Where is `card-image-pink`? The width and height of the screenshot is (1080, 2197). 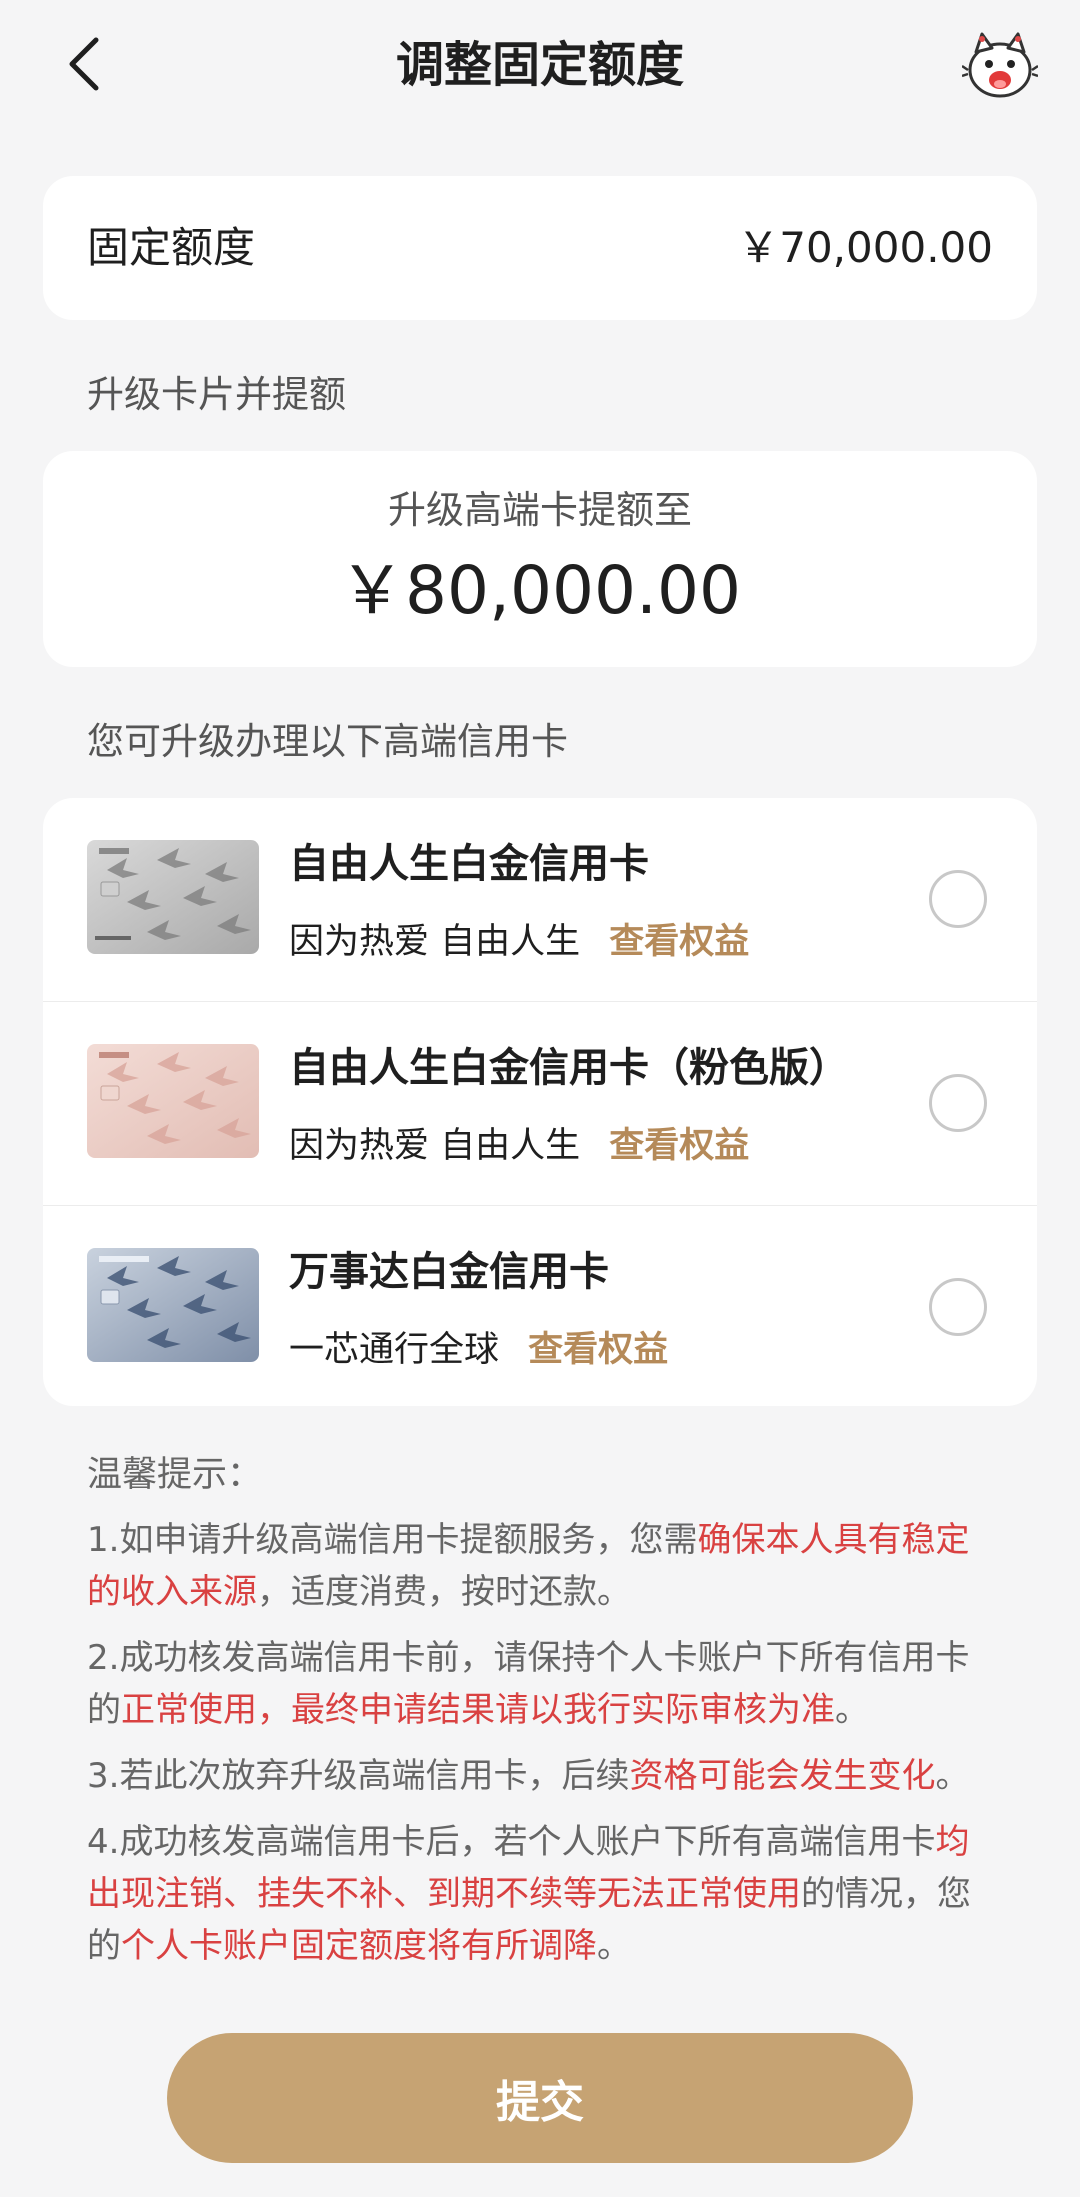
card-image-pink is located at coordinates (173, 1101).